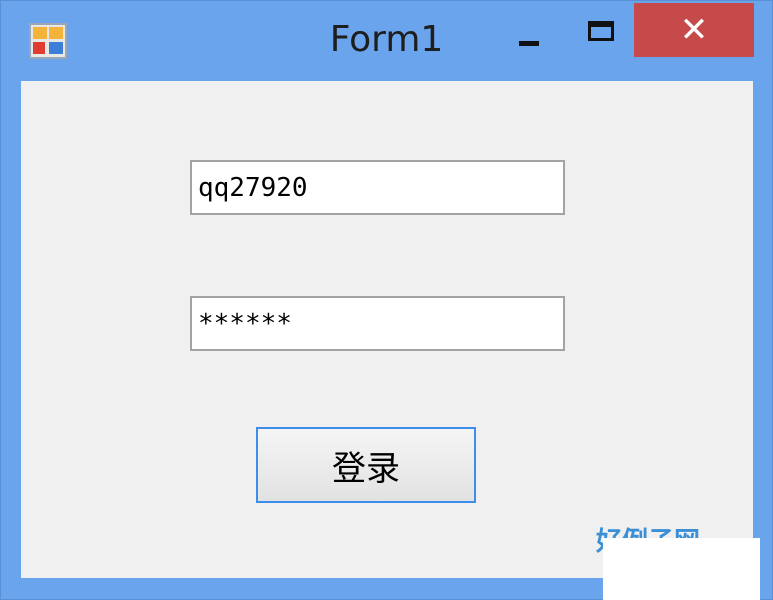  What do you see at coordinates (386, 41) in the screenshot?
I see `title-bar: Form1 ✕` at bounding box center [386, 41].